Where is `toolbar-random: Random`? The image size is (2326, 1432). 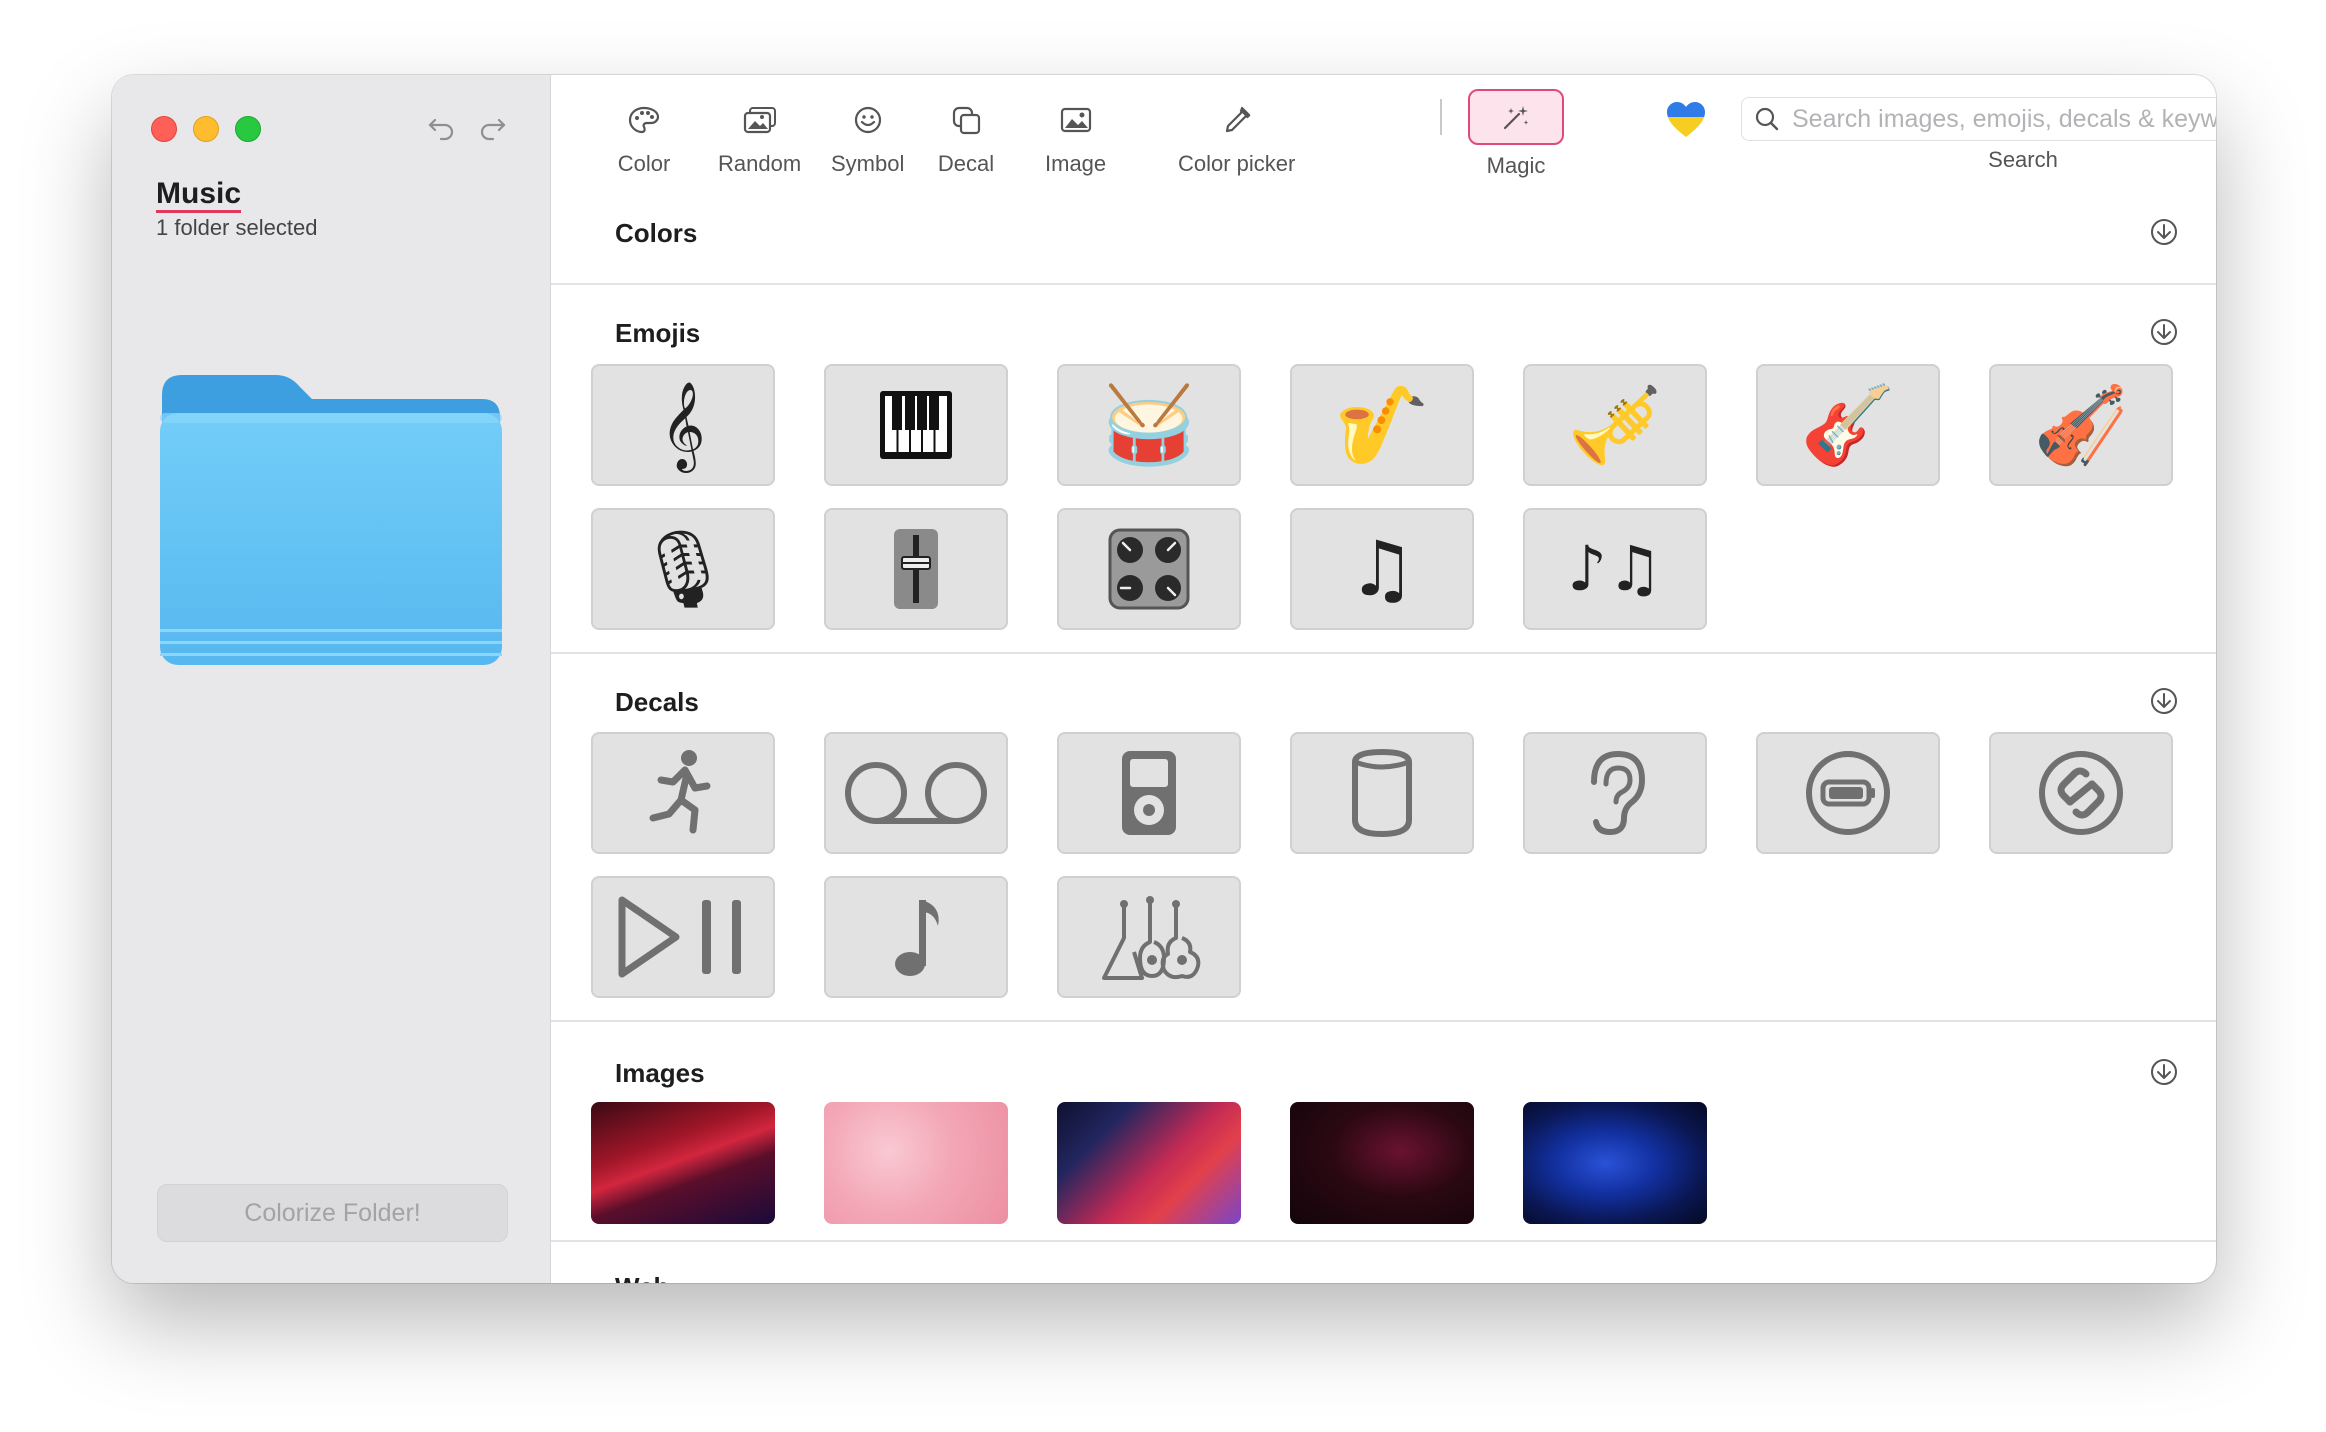
toolbar-random: Random is located at coordinates (759, 137).